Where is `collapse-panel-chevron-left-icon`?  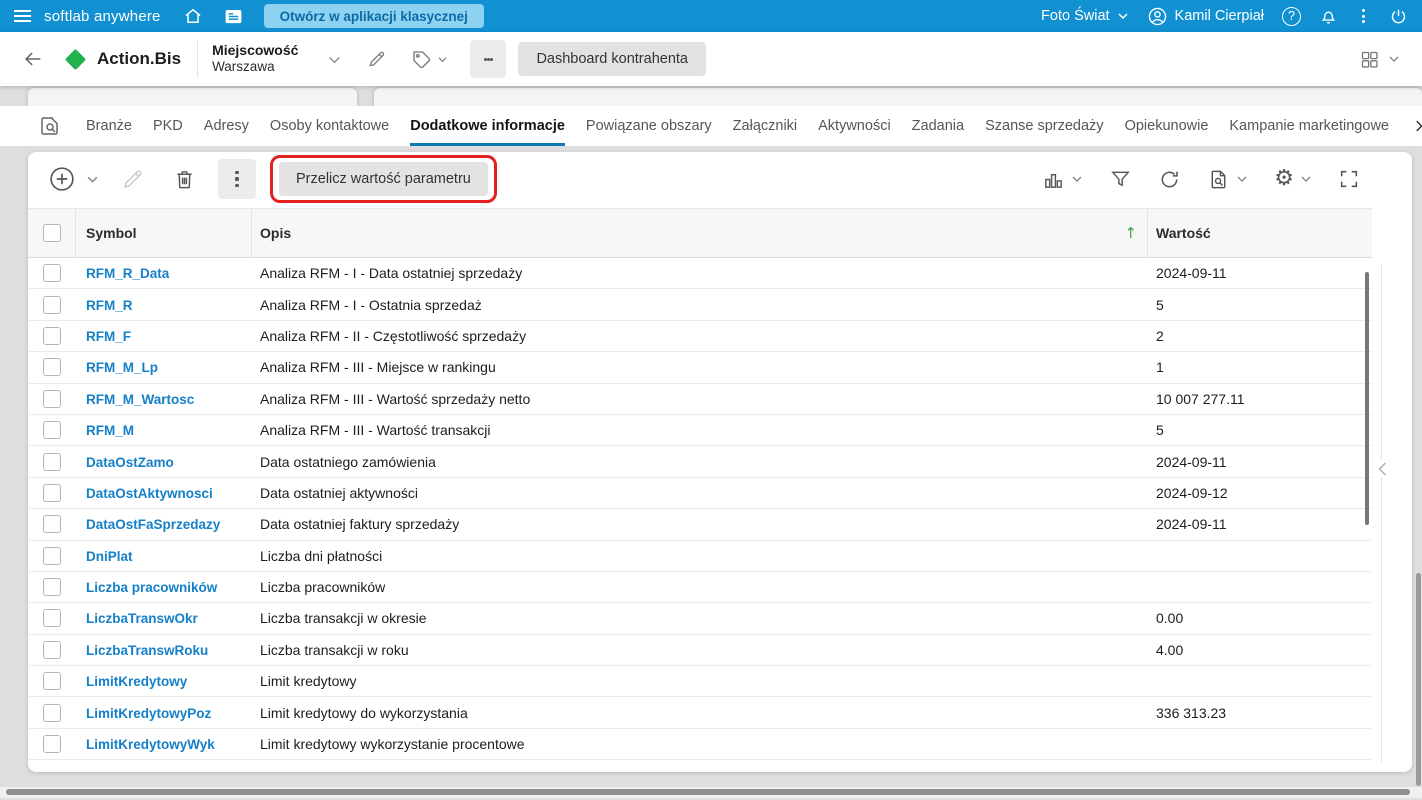 collapse-panel-chevron-left-icon is located at coordinates (1382, 469).